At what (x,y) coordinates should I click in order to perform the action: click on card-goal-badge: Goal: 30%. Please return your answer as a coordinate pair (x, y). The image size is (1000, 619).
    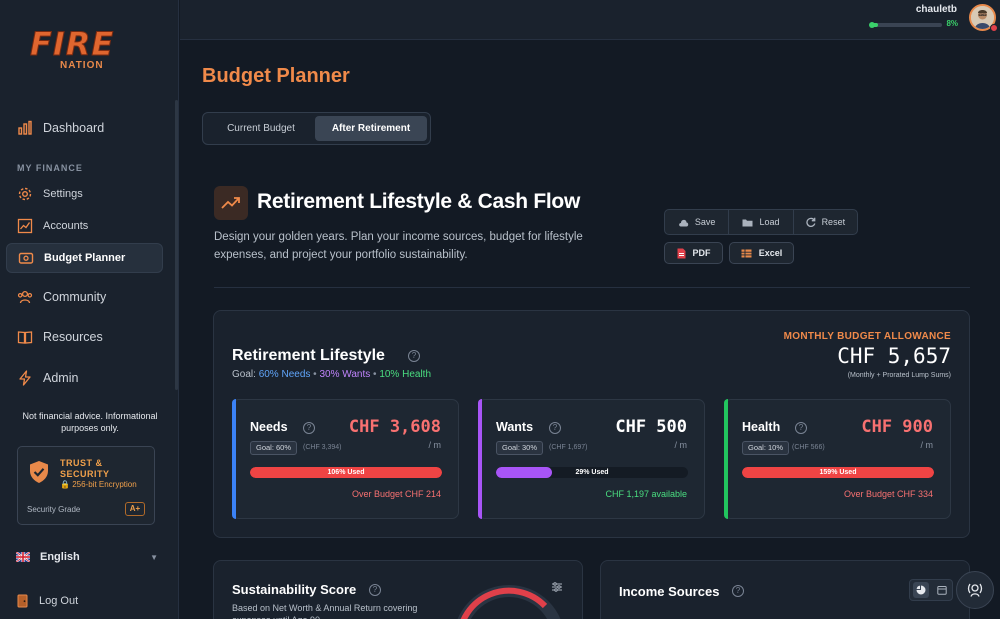
    Looking at the image, I should click on (520, 448).